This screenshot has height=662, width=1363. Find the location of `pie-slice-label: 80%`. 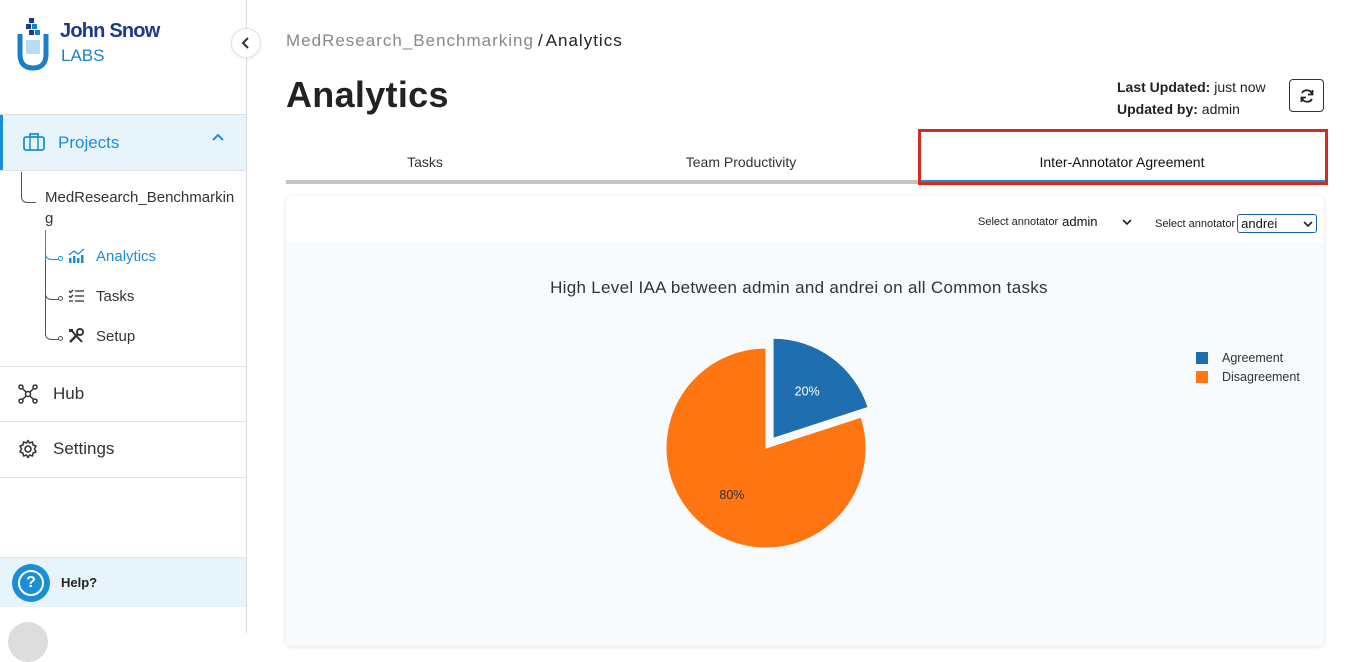

pie-slice-label: 80% is located at coordinates (731, 495).